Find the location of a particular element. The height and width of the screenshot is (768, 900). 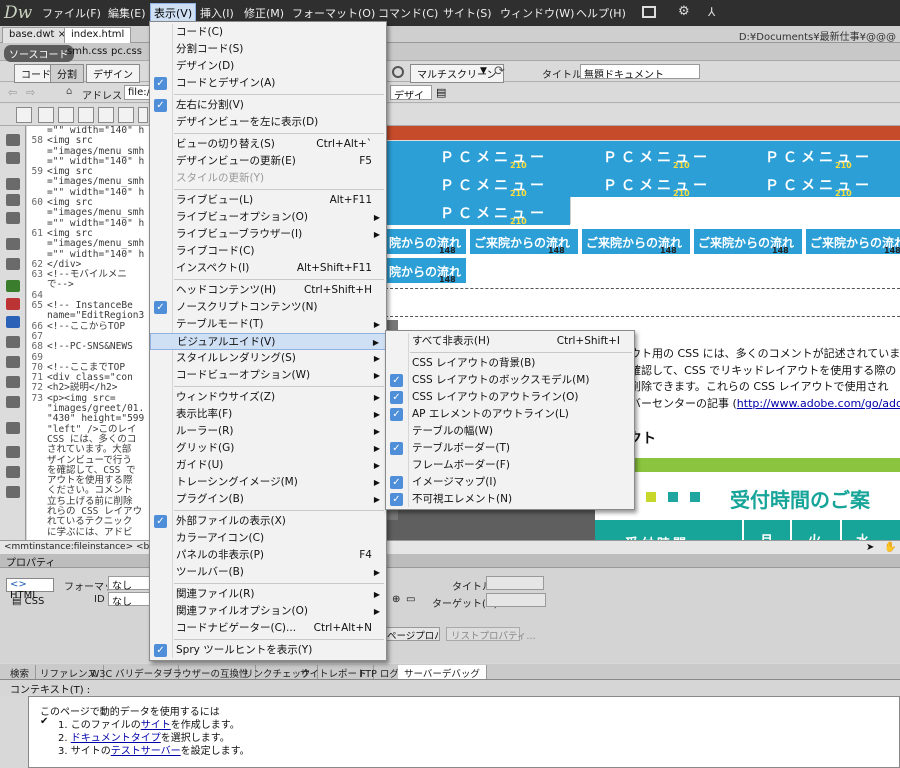

id-select: なし is located at coordinates (129, 600).